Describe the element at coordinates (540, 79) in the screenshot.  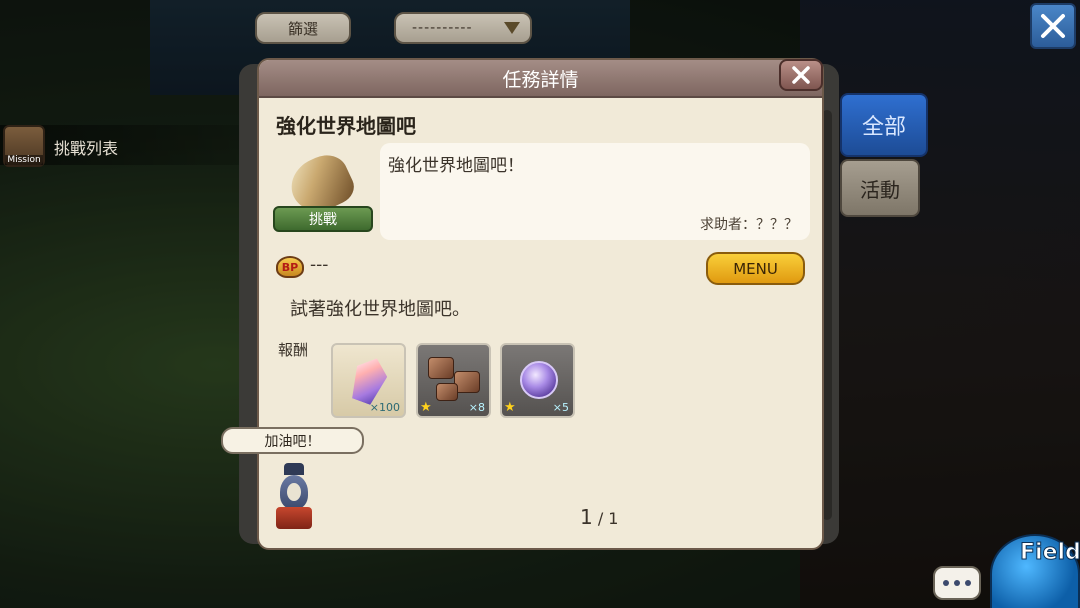
I see `dialog-title: 任務詳情` at that location.